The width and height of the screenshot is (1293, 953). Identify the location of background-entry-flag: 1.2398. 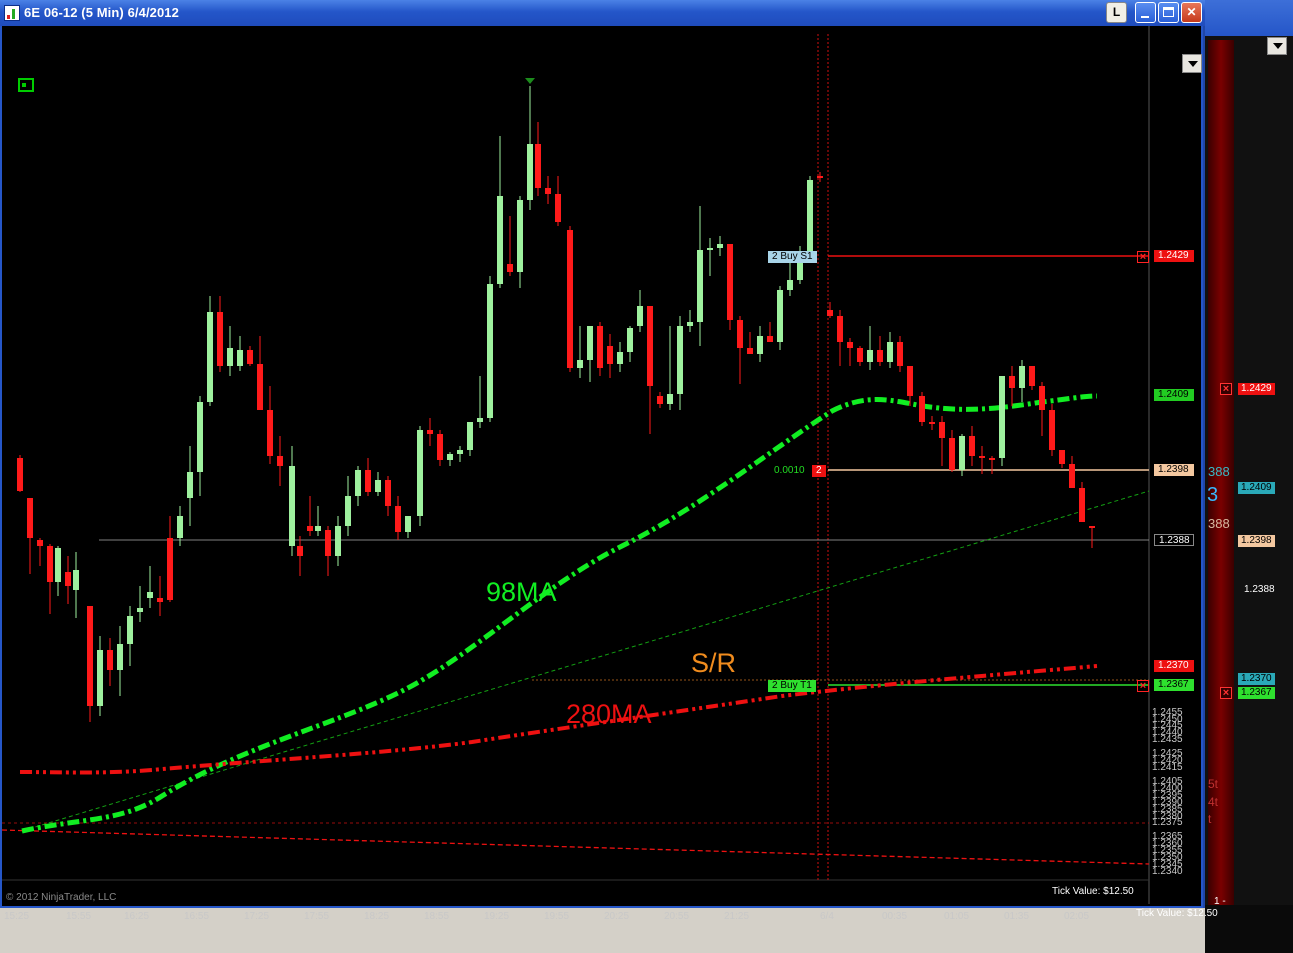
(1256, 541).